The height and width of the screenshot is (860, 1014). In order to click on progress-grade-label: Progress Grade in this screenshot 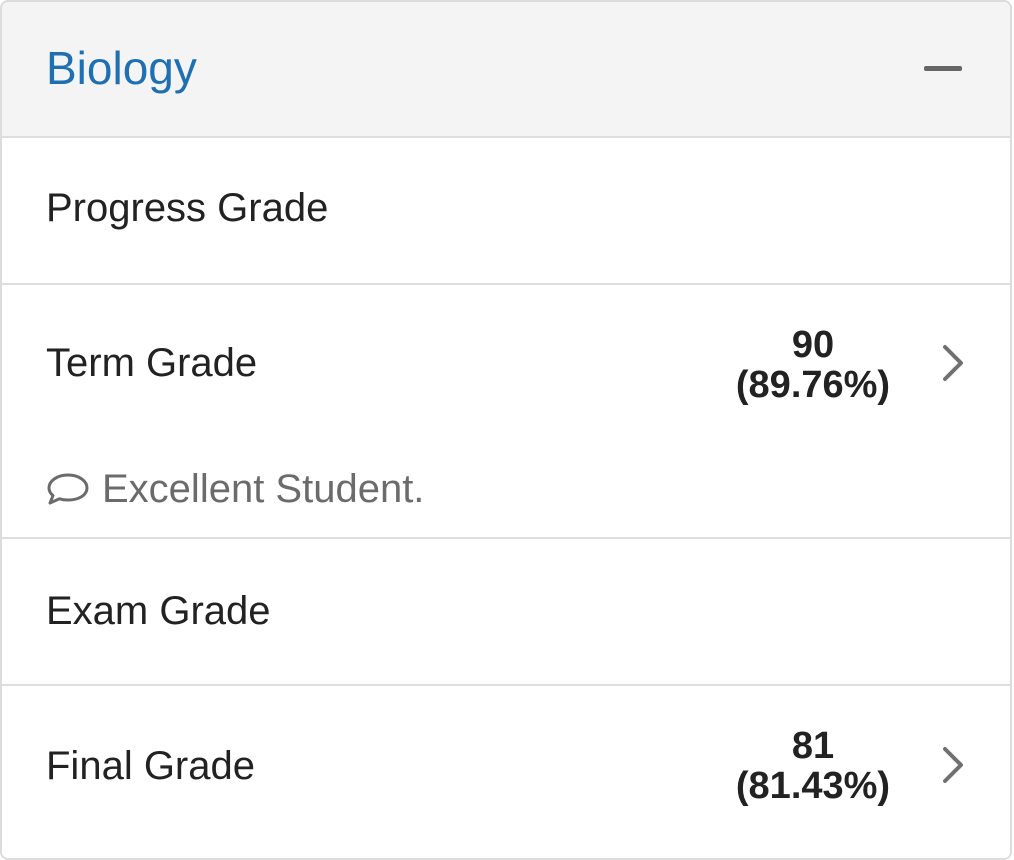, I will do `click(187, 208)`.